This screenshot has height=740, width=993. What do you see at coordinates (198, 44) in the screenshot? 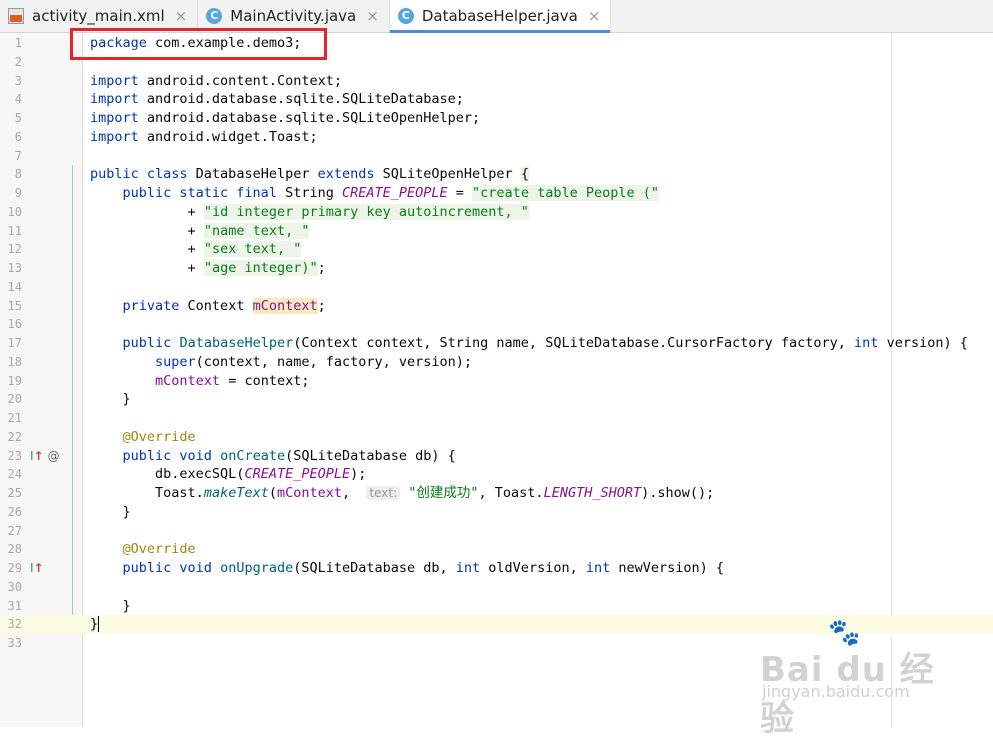
I see `red-highlight-box` at bounding box center [198, 44].